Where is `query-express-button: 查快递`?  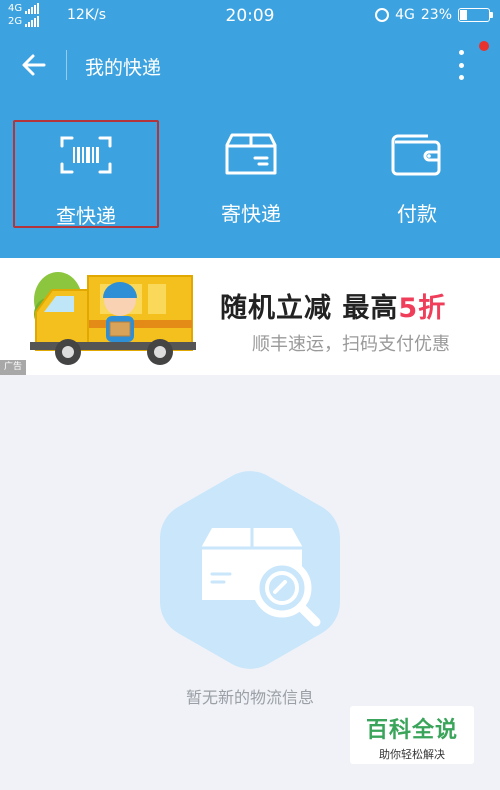 query-express-button: 查快递 is located at coordinates (86, 174).